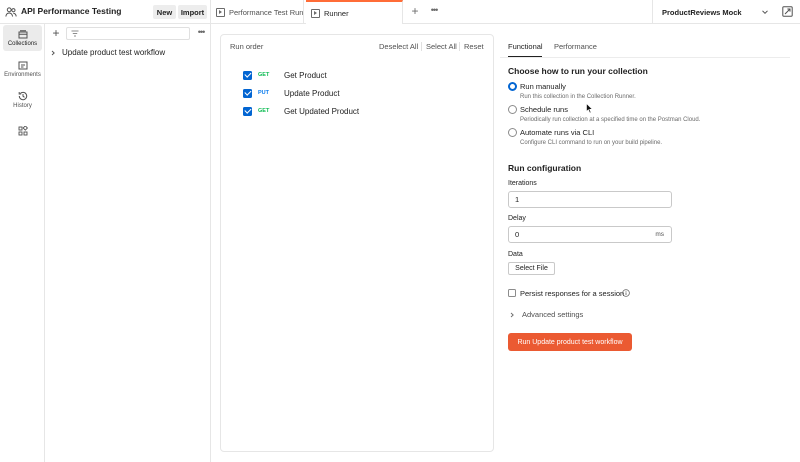 Image resolution: width=800 pixels, height=462 pixels. I want to click on delay-label: Delay, so click(517, 218).